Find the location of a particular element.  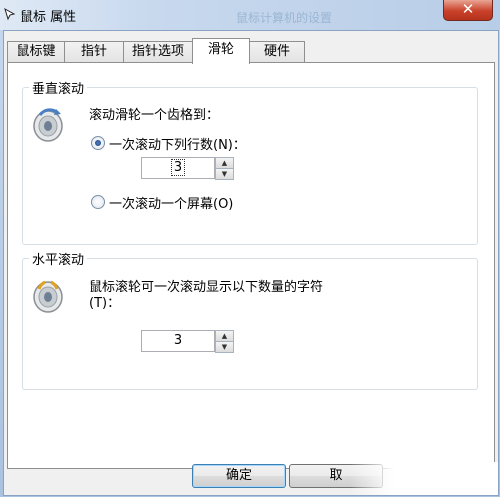

radio-scroll-screen is located at coordinates (98, 202).